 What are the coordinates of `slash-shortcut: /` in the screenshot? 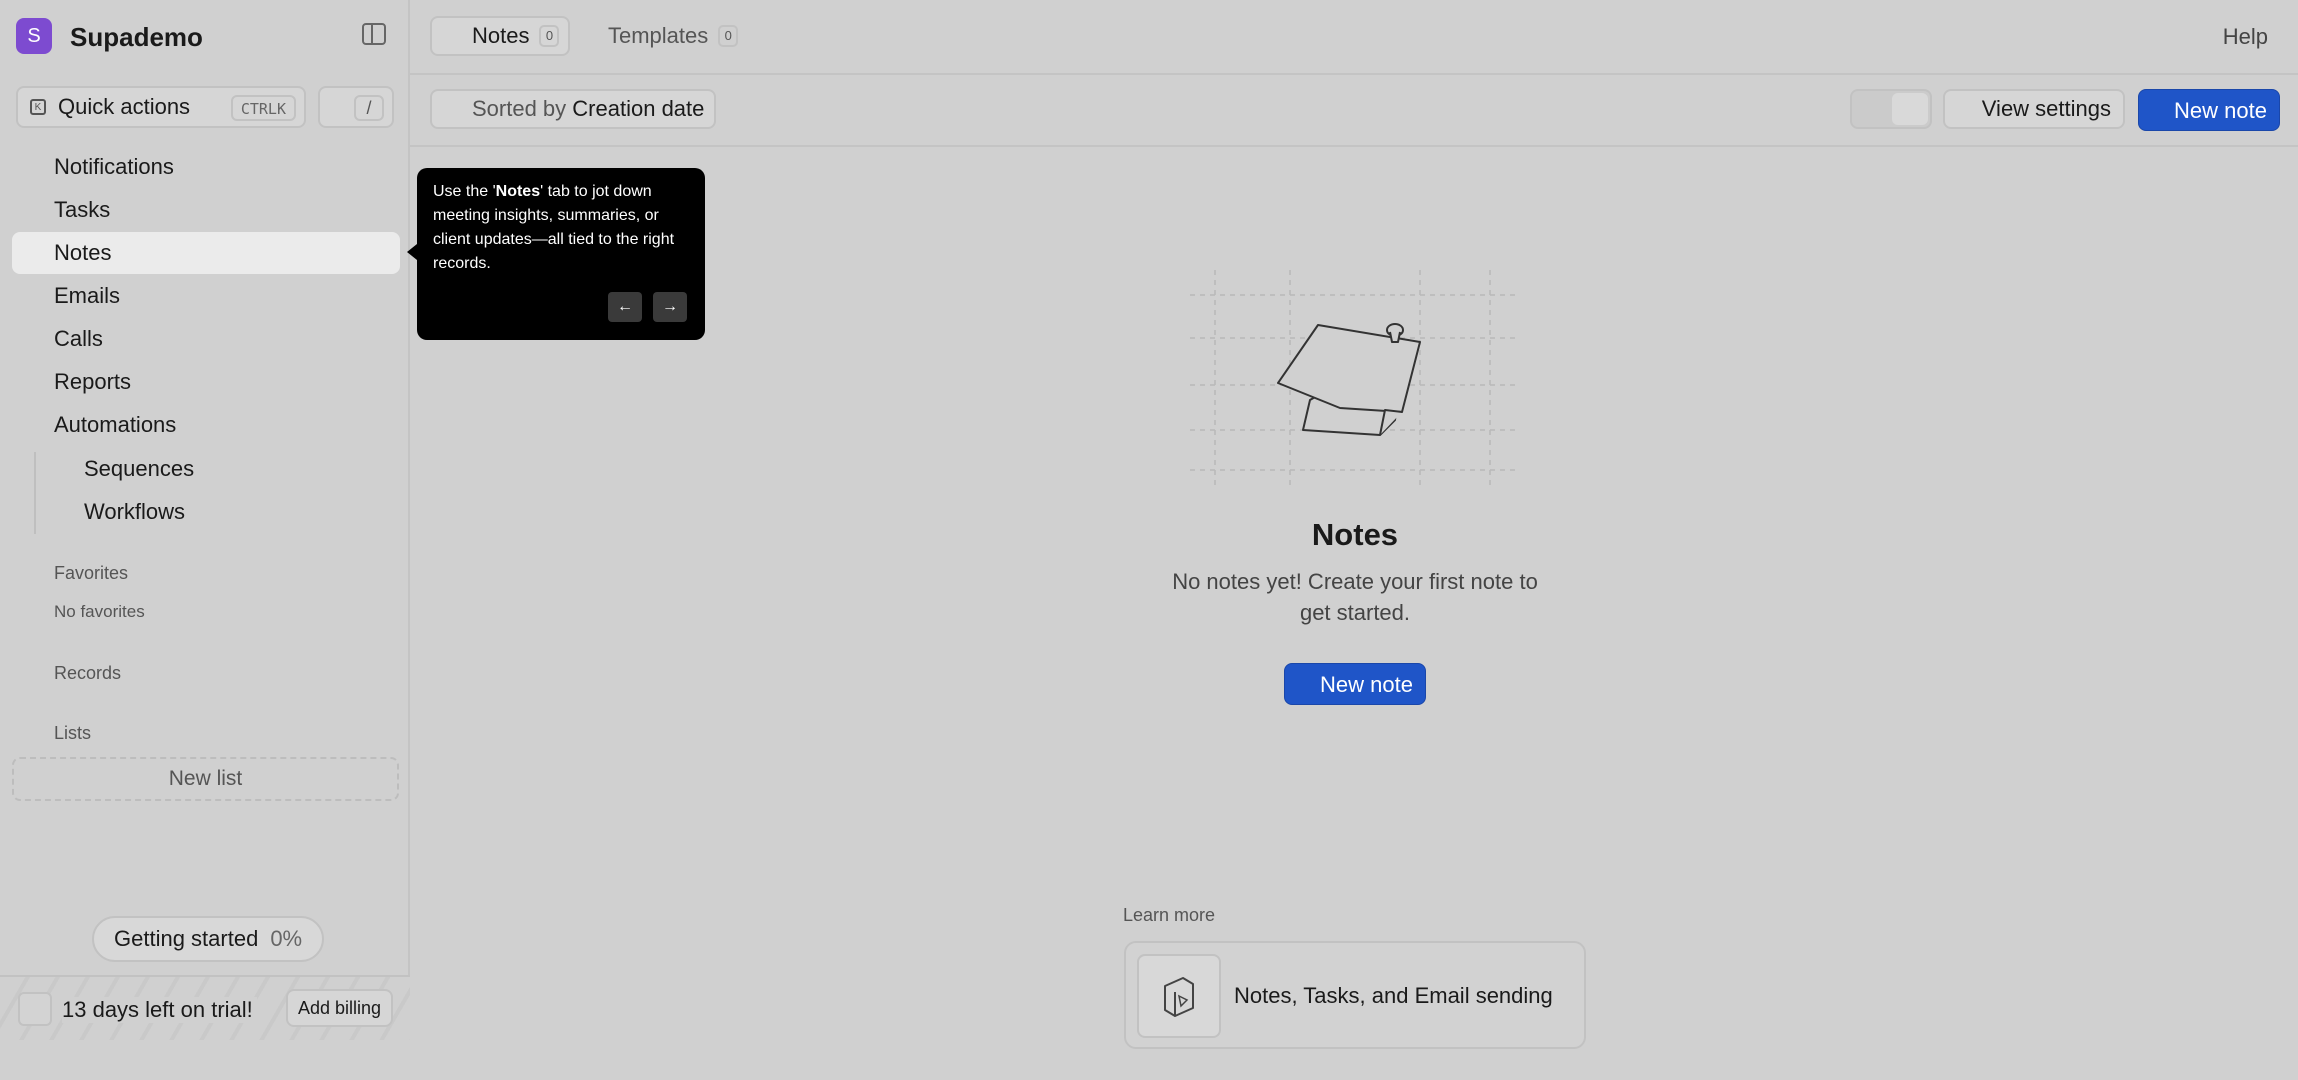 It's located at (369, 108).